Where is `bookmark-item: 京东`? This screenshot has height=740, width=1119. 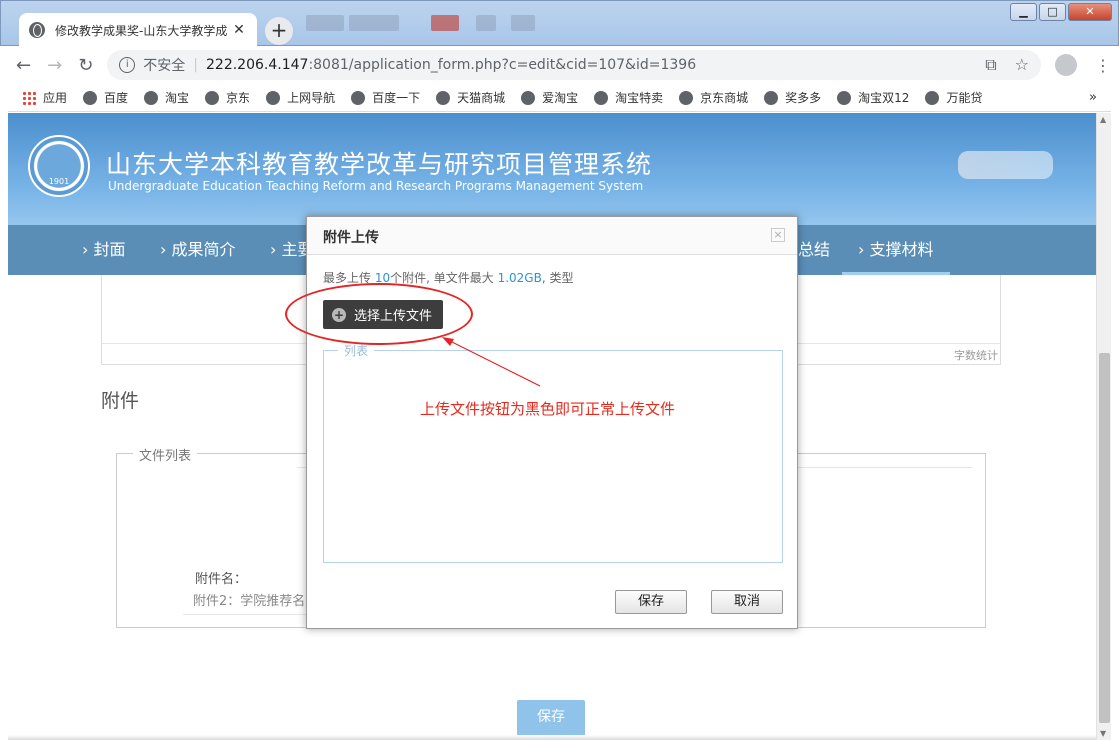 bookmark-item: 京东 is located at coordinates (227, 97).